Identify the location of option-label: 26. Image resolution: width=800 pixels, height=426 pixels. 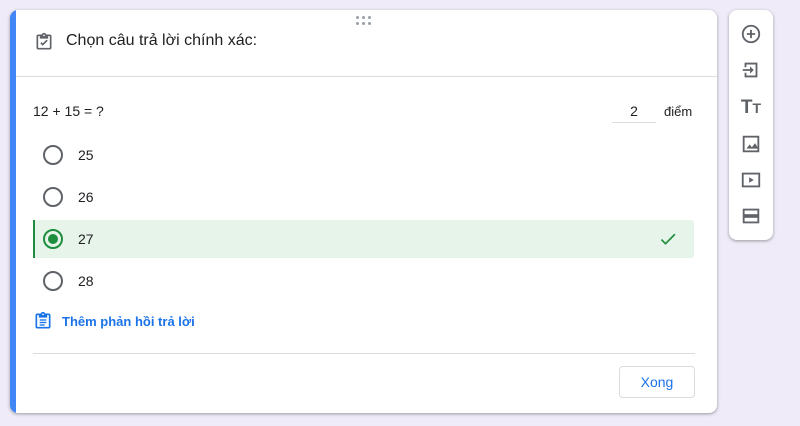
(86, 197).